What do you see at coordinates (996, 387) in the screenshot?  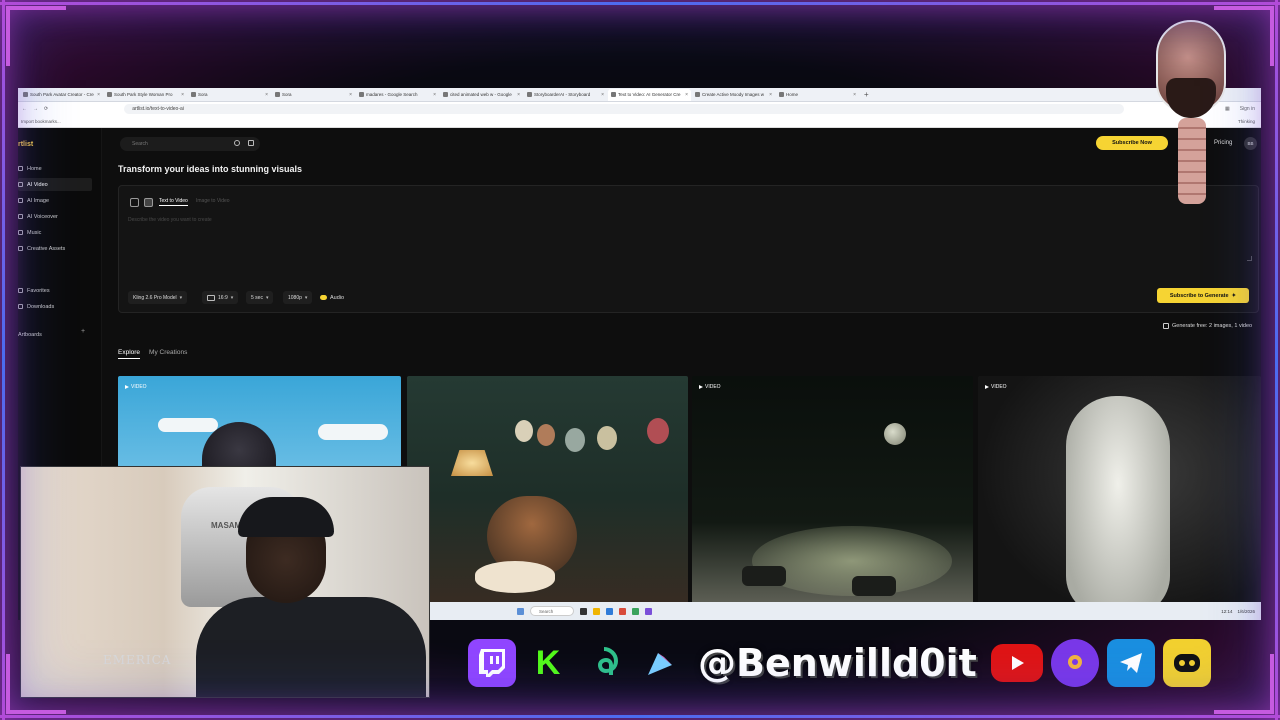 I see `video-badge: VIDEO` at bounding box center [996, 387].